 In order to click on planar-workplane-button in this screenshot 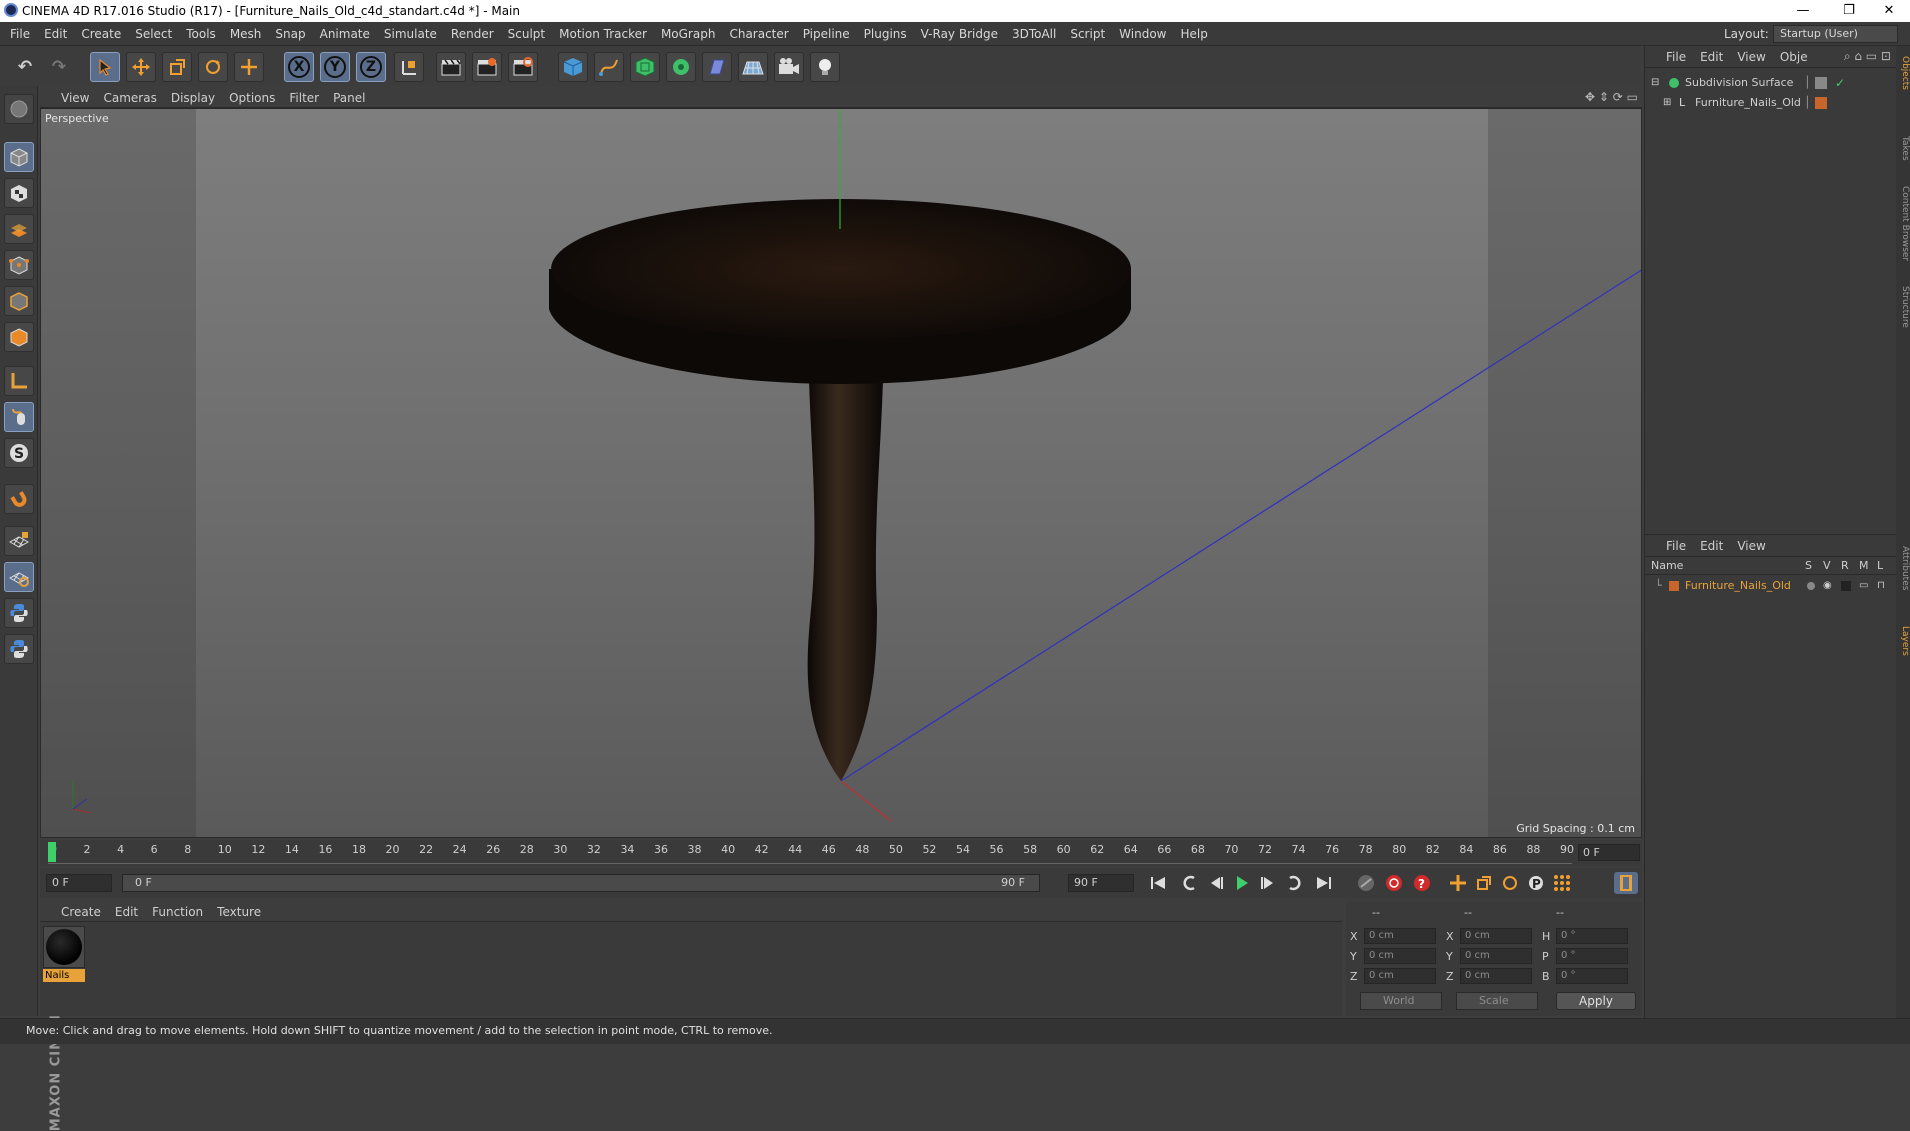, I will do `click(19, 577)`.